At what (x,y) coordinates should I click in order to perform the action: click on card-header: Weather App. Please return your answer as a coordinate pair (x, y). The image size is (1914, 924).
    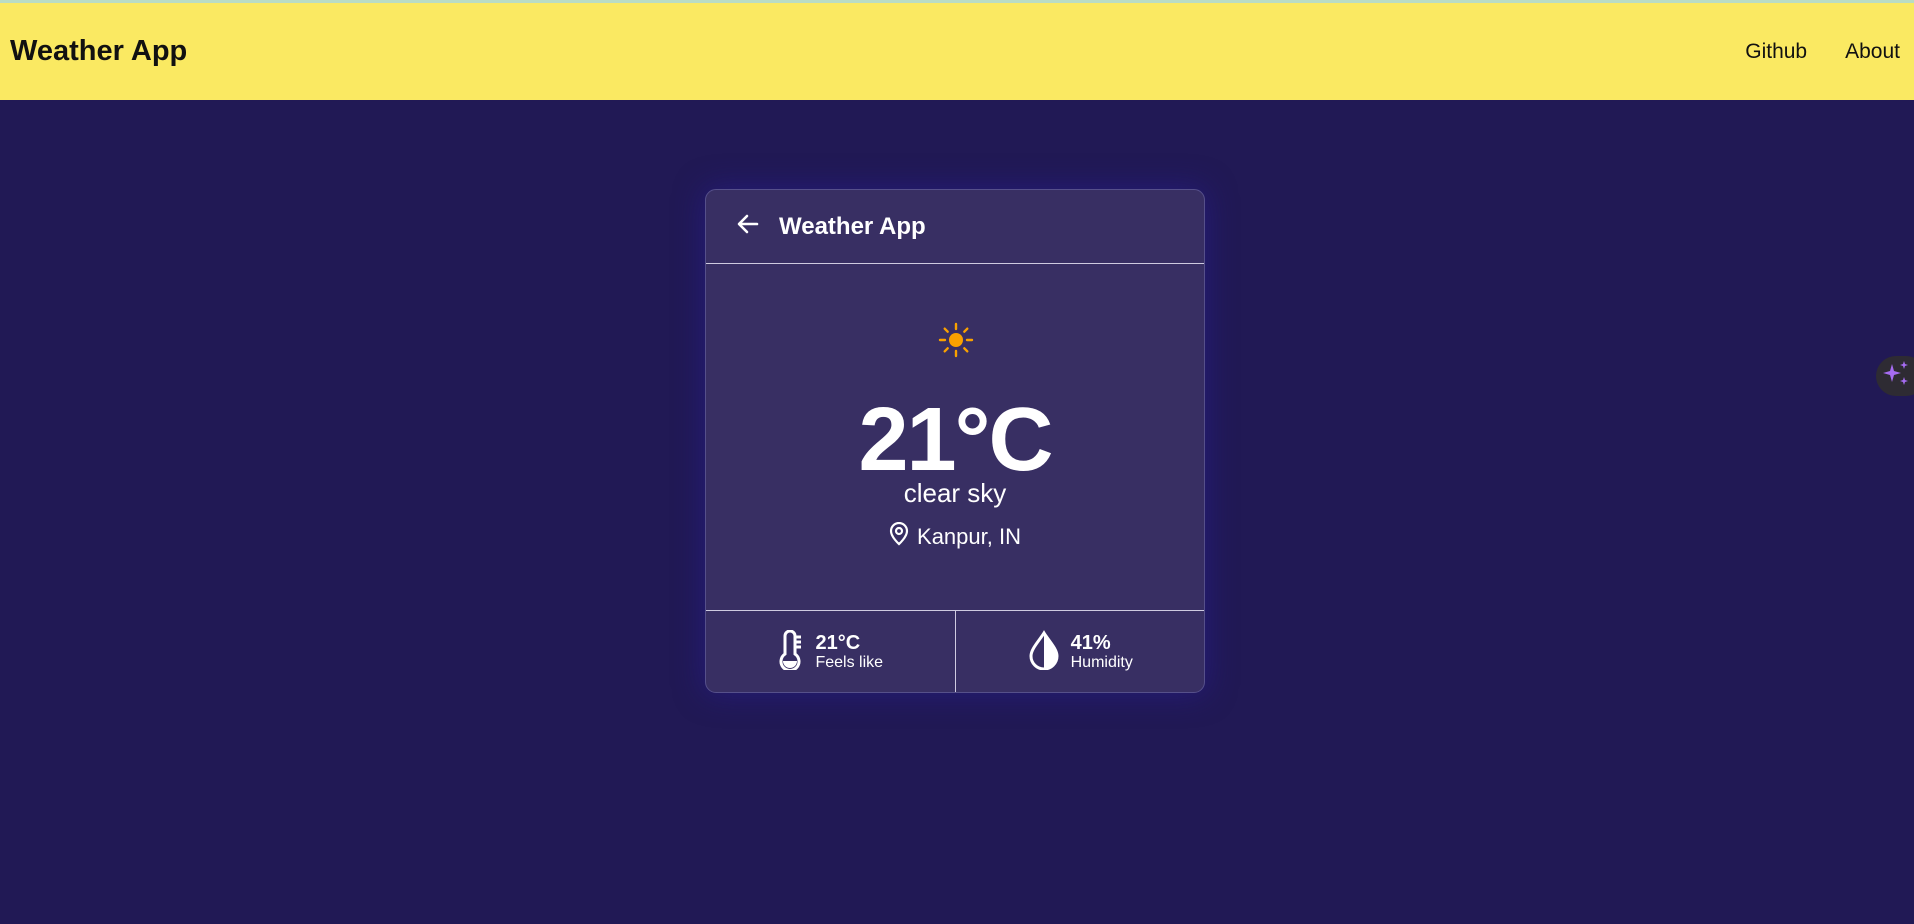
    Looking at the image, I should click on (955, 227).